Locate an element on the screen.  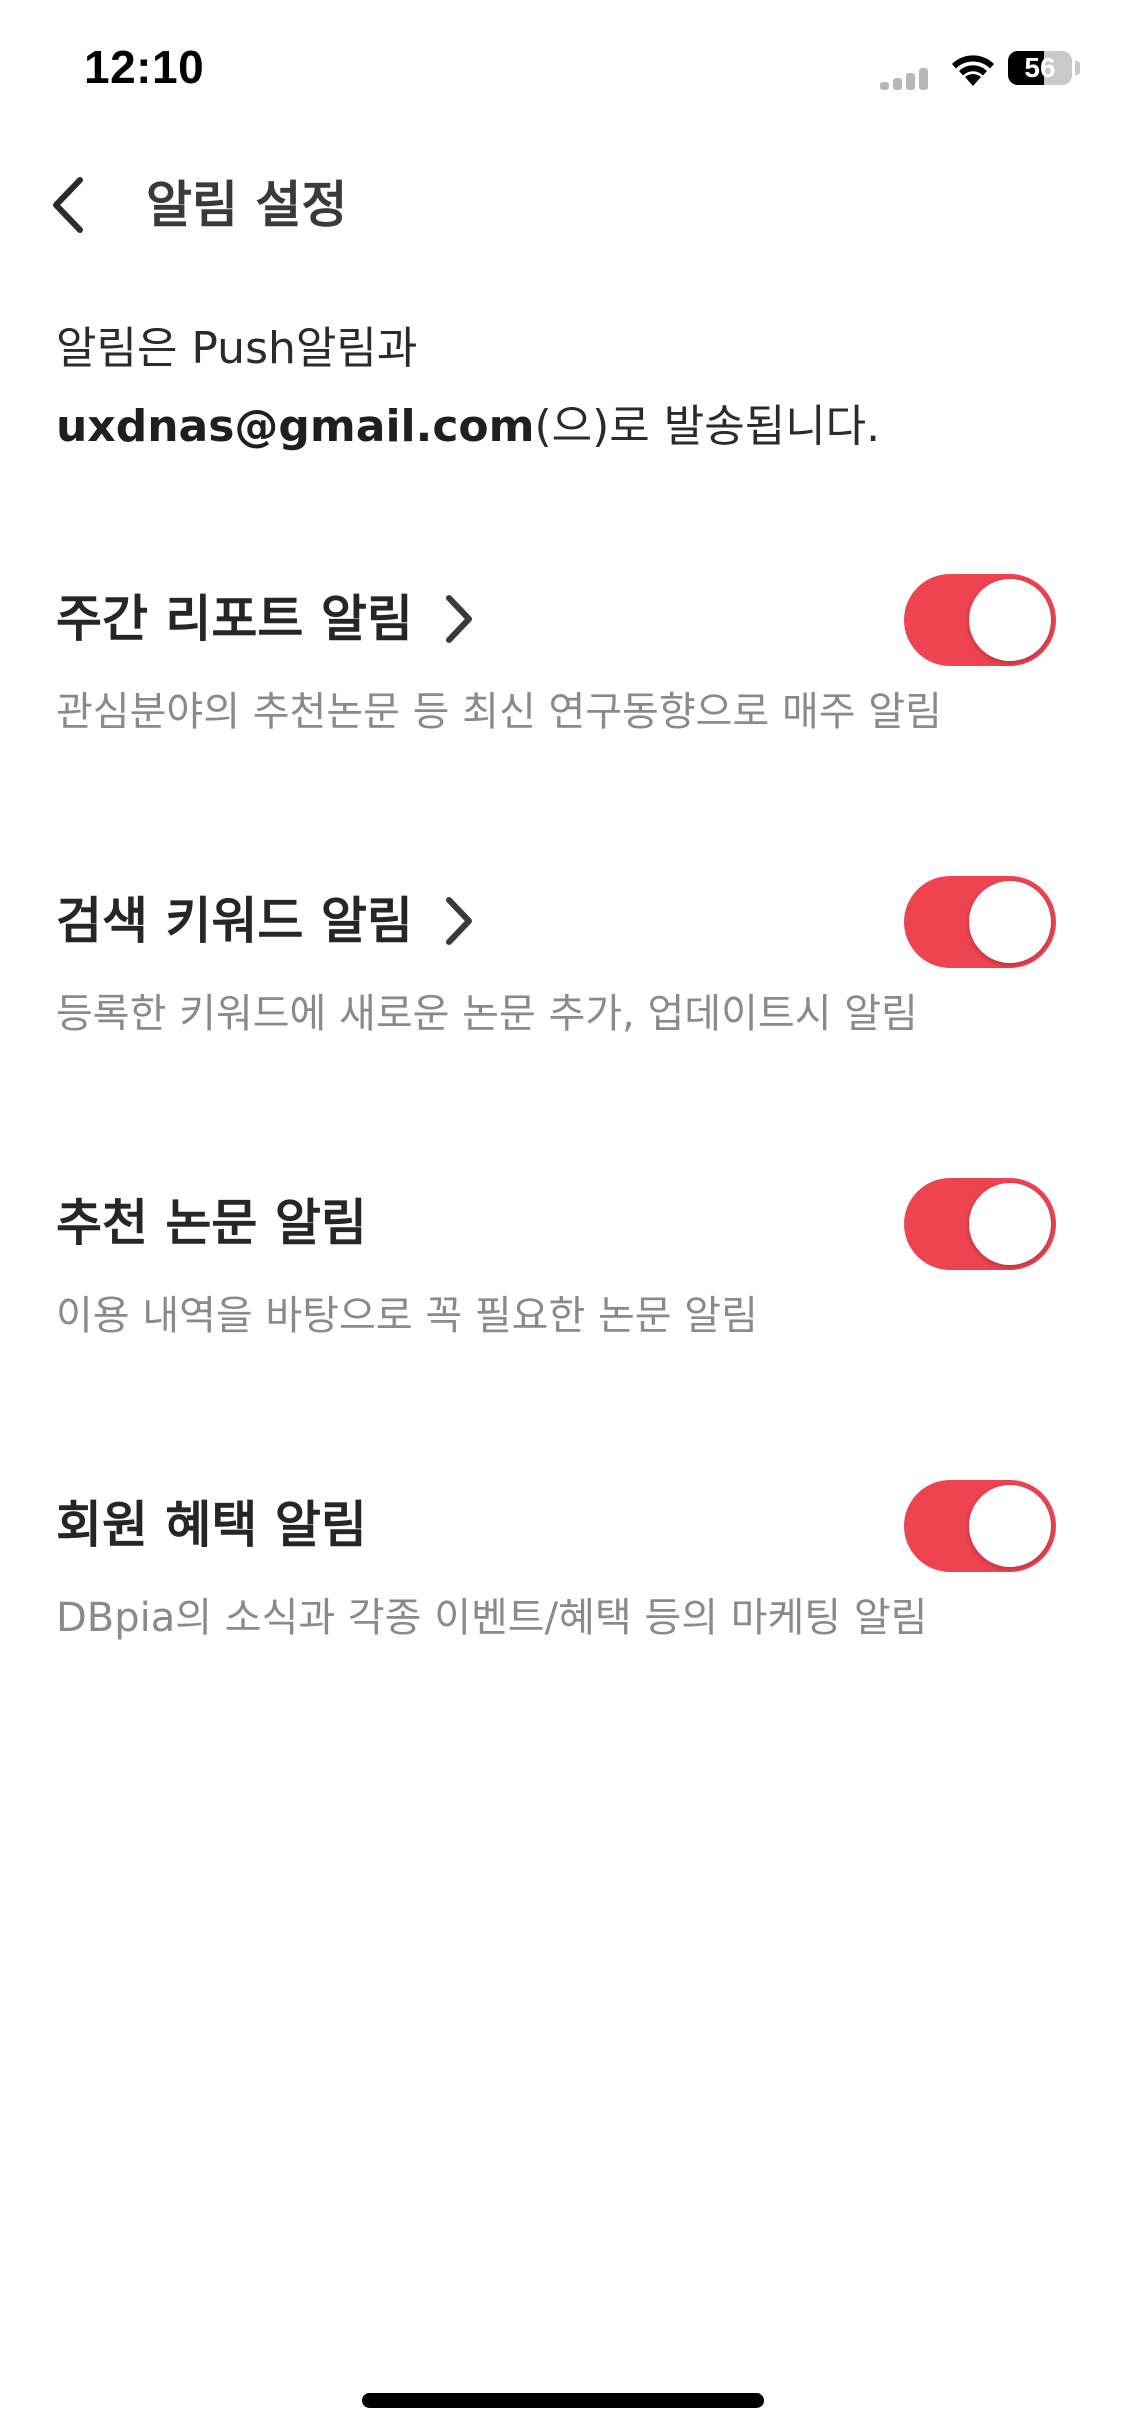
setting-title: 검색 키워드 알림 is located at coordinates (234, 921).